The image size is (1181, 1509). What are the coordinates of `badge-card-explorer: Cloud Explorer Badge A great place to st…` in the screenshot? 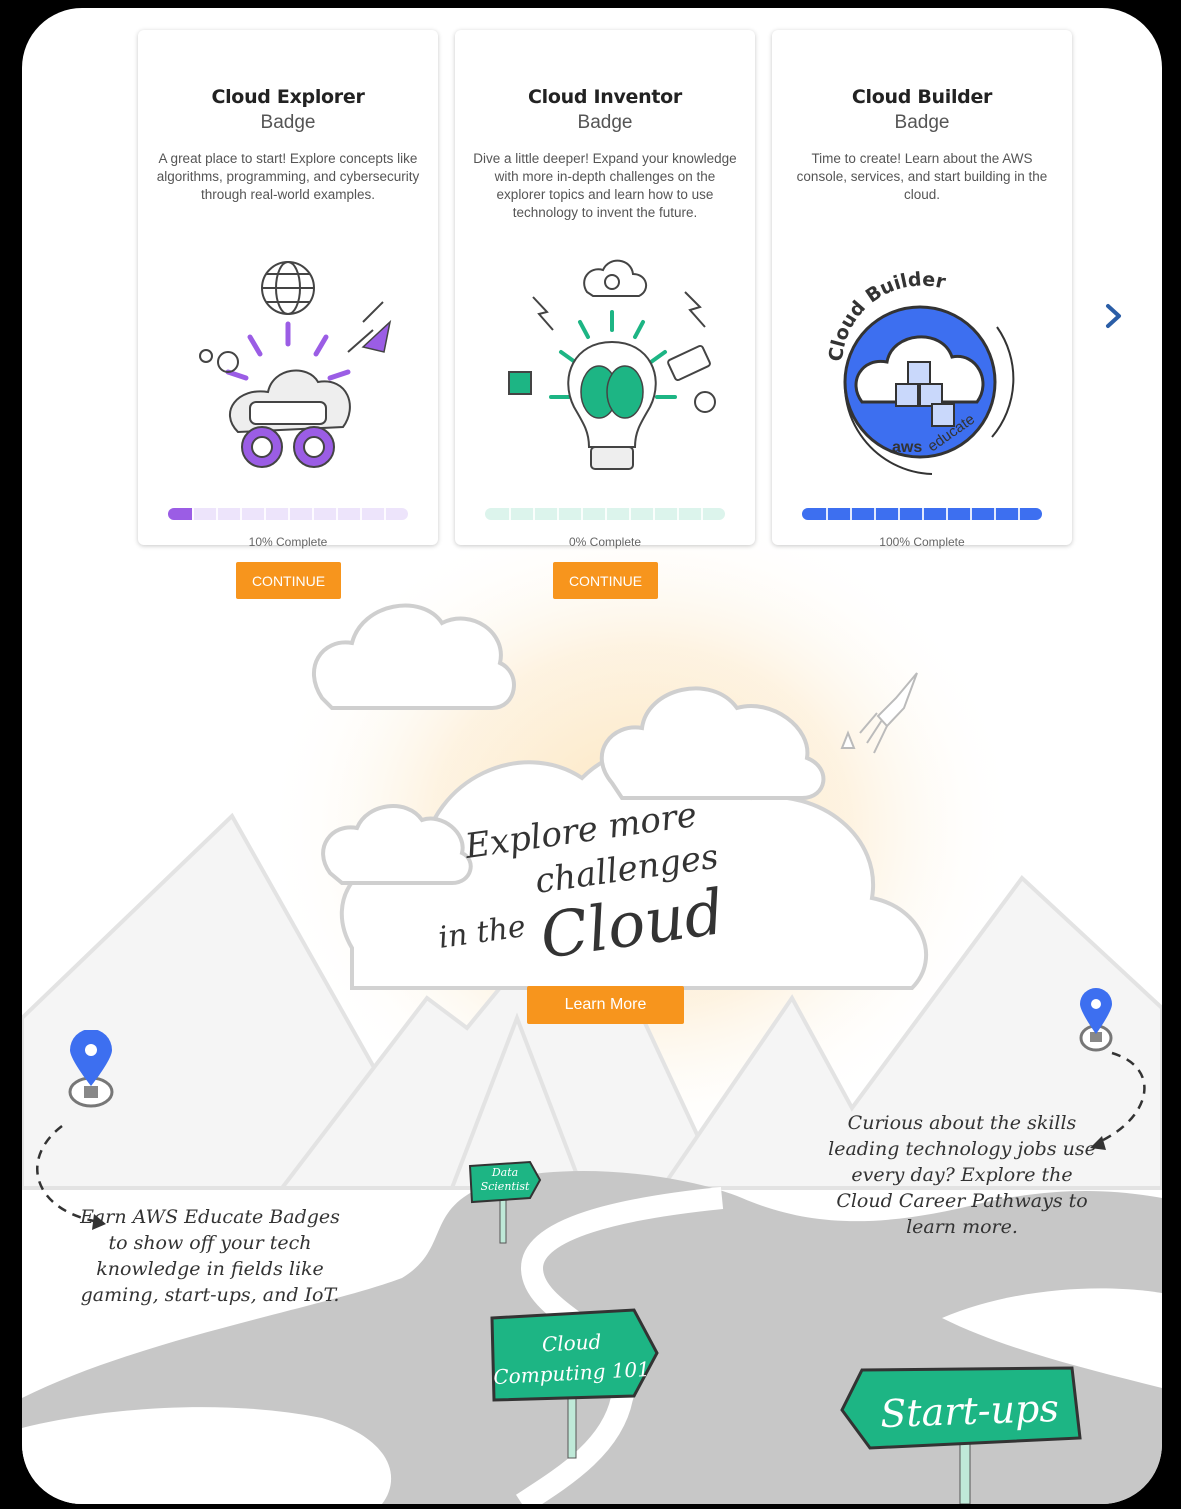 It's located at (288, 289).